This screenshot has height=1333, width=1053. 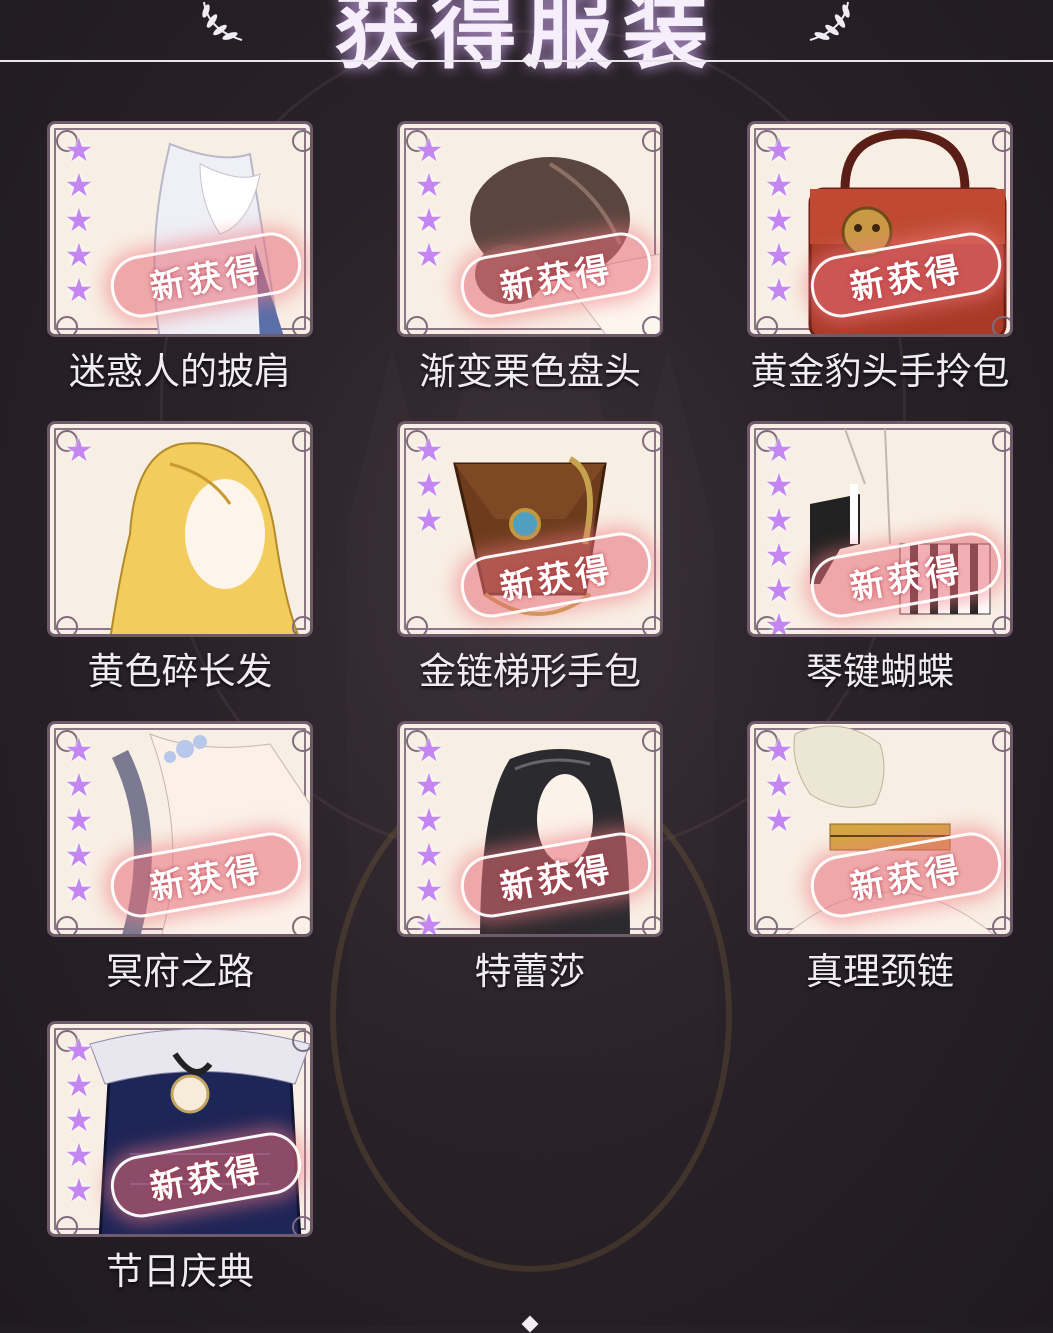 I want to click on laurel-icon, so click(x=829, y=21).